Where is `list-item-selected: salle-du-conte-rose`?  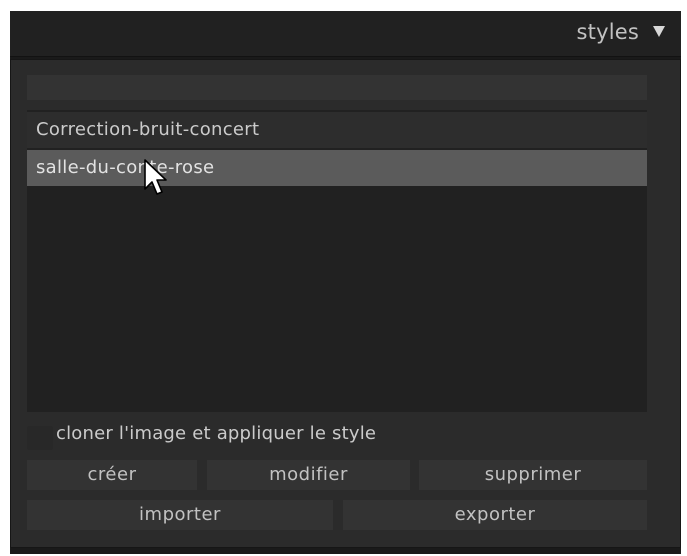 list-item-selected: salle-du-conte-rose is located at coordinates (337, 168).